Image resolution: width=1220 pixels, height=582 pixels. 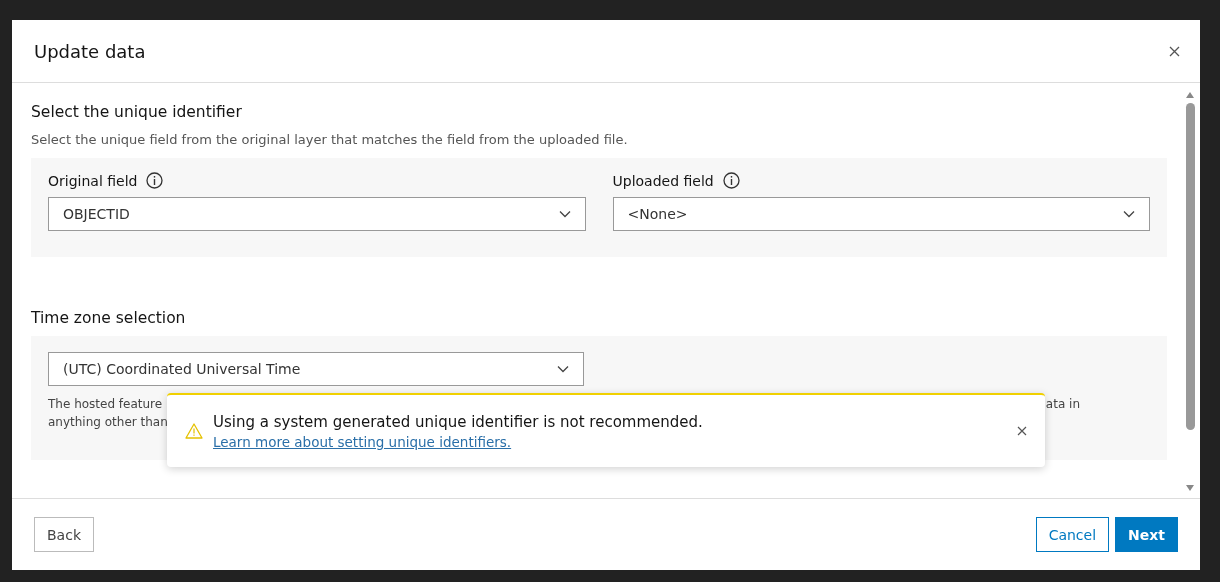 I want to click on back-button: Back, so click(x=64, y=534).